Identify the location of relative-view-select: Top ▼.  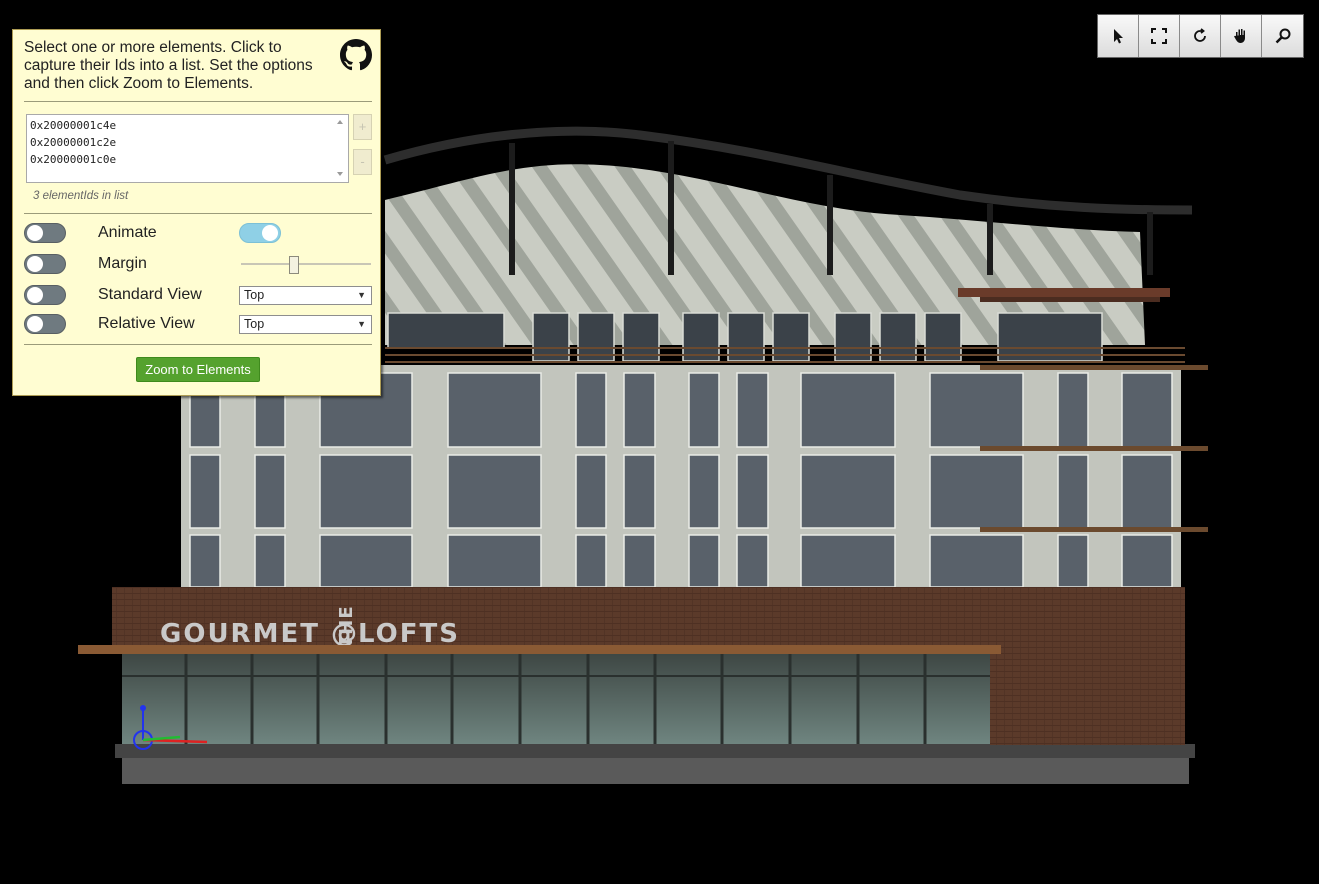
(305, 324).